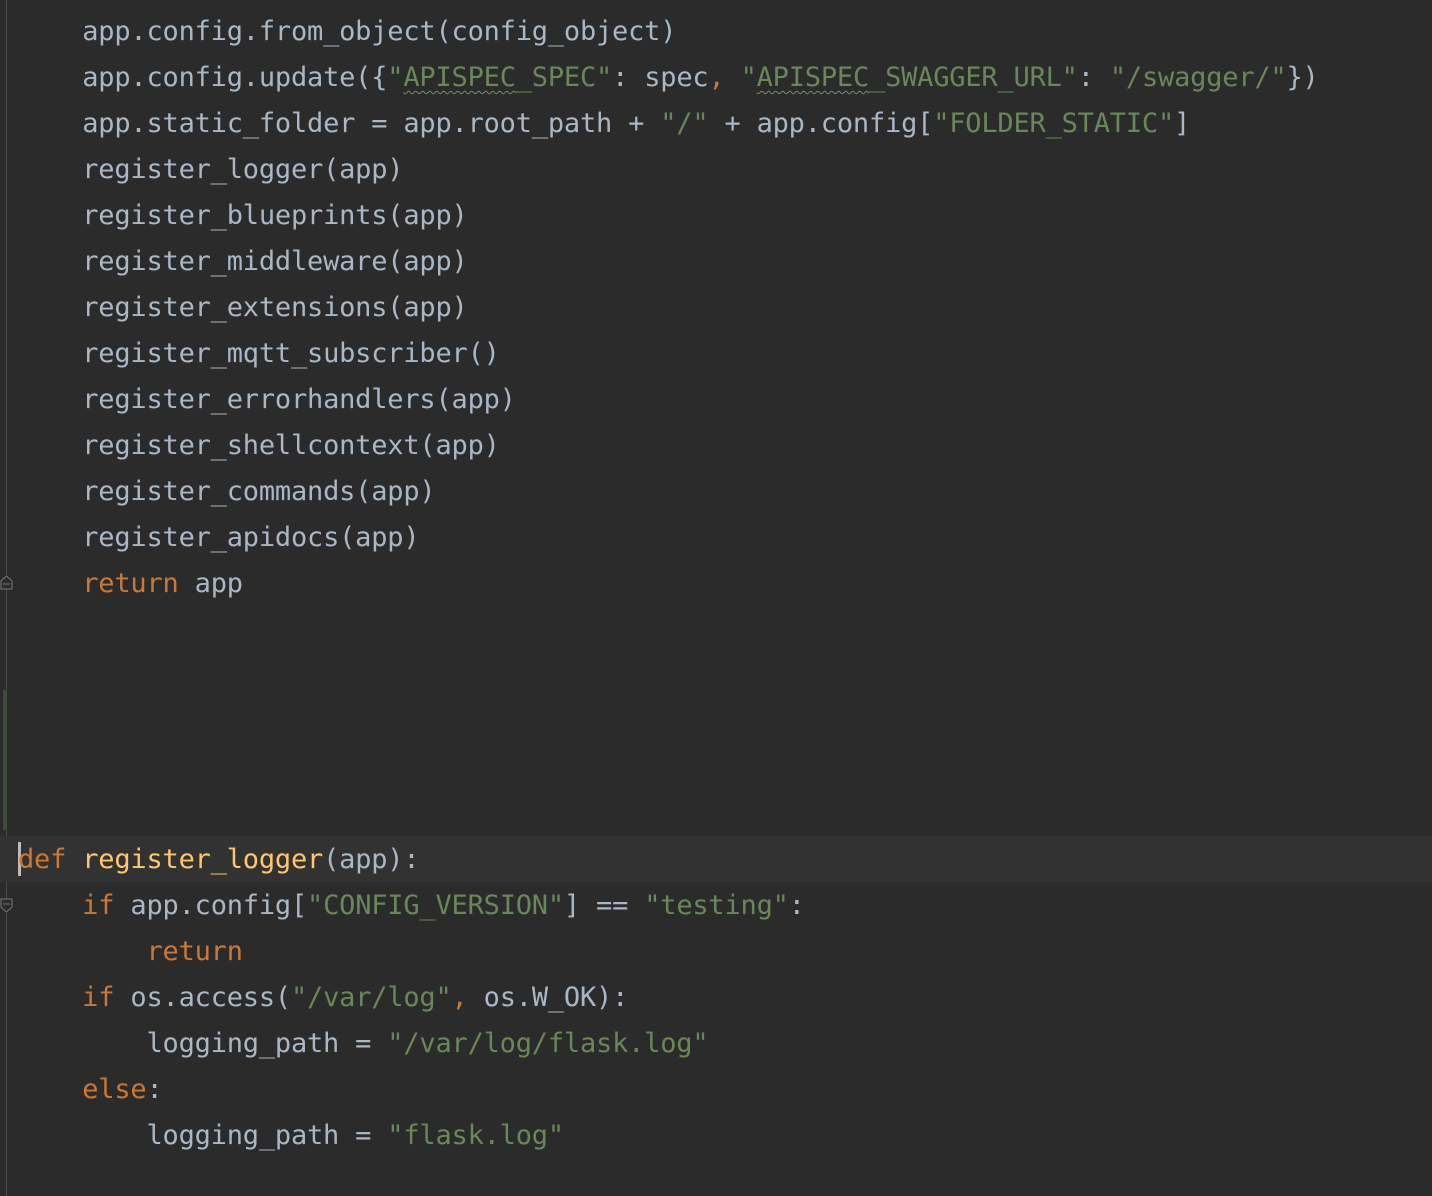  Describe the element at coordinates (371, 997) in the screenshot. I see `code-token: "/var/log"` at that location.